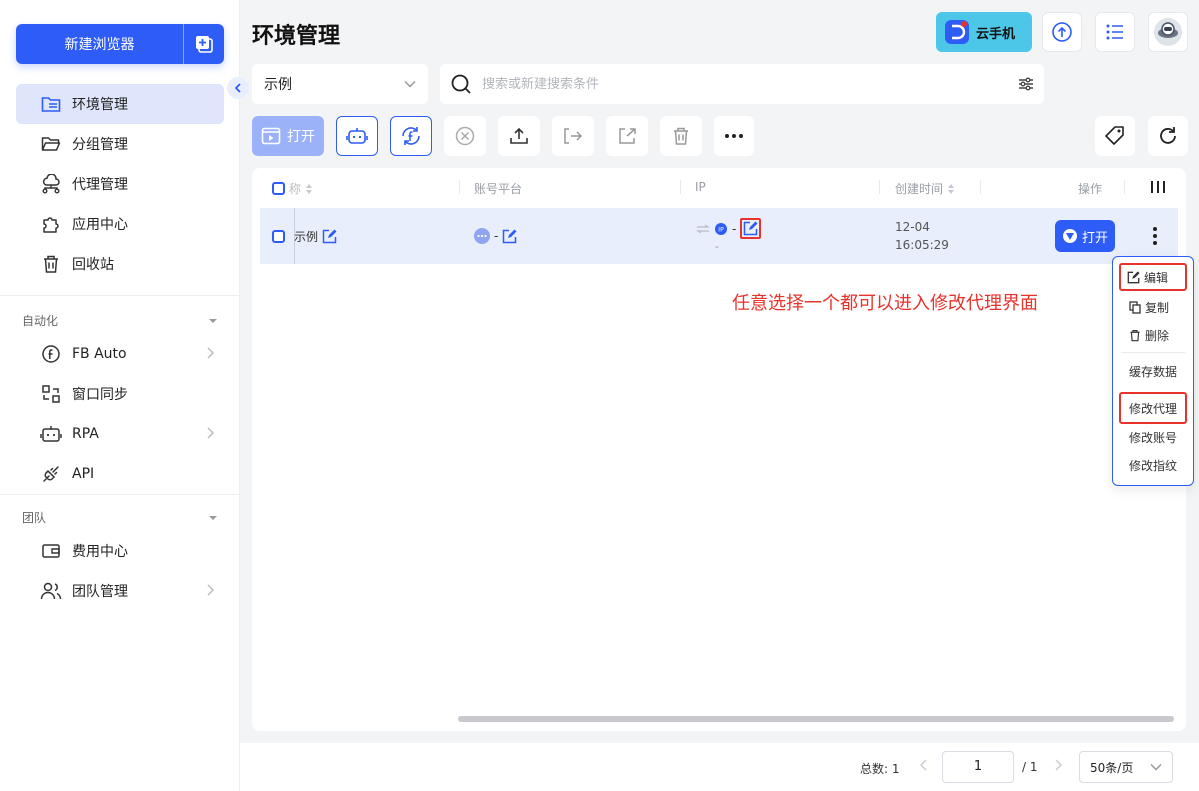 The image size is (1199, 791). Describe the element at coordinates (100, 395) in the screenshot. I see `sidebar-item-label: 窗口同步` at that location.